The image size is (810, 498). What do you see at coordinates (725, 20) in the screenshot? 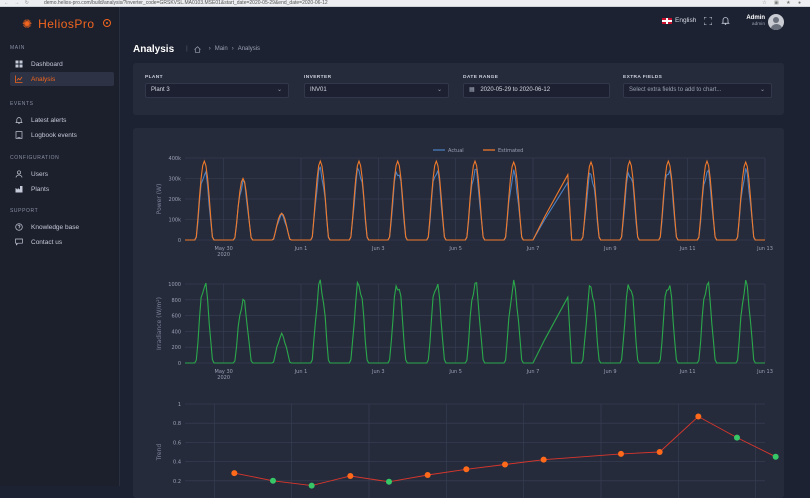
I see `notifications-bell-icon` at bounding box center [725, 20].